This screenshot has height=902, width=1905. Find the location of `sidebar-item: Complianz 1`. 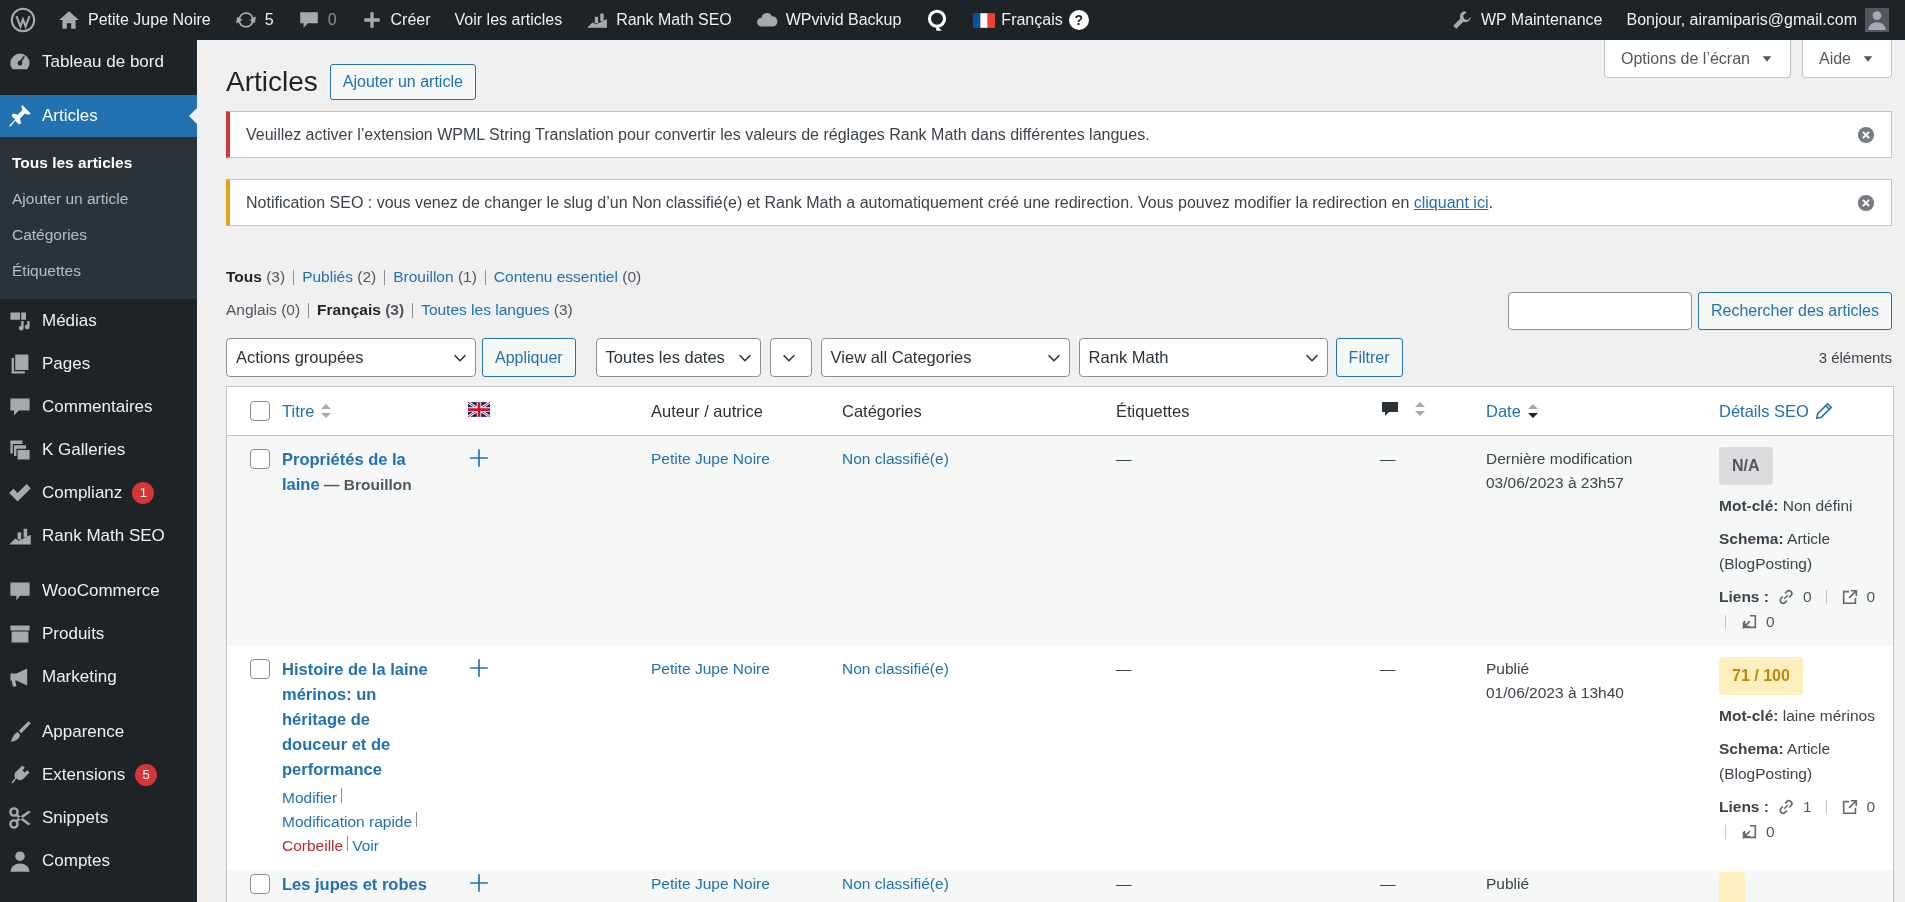

sidebar-item: Complianz 1 is located at coordinates (98, 492).